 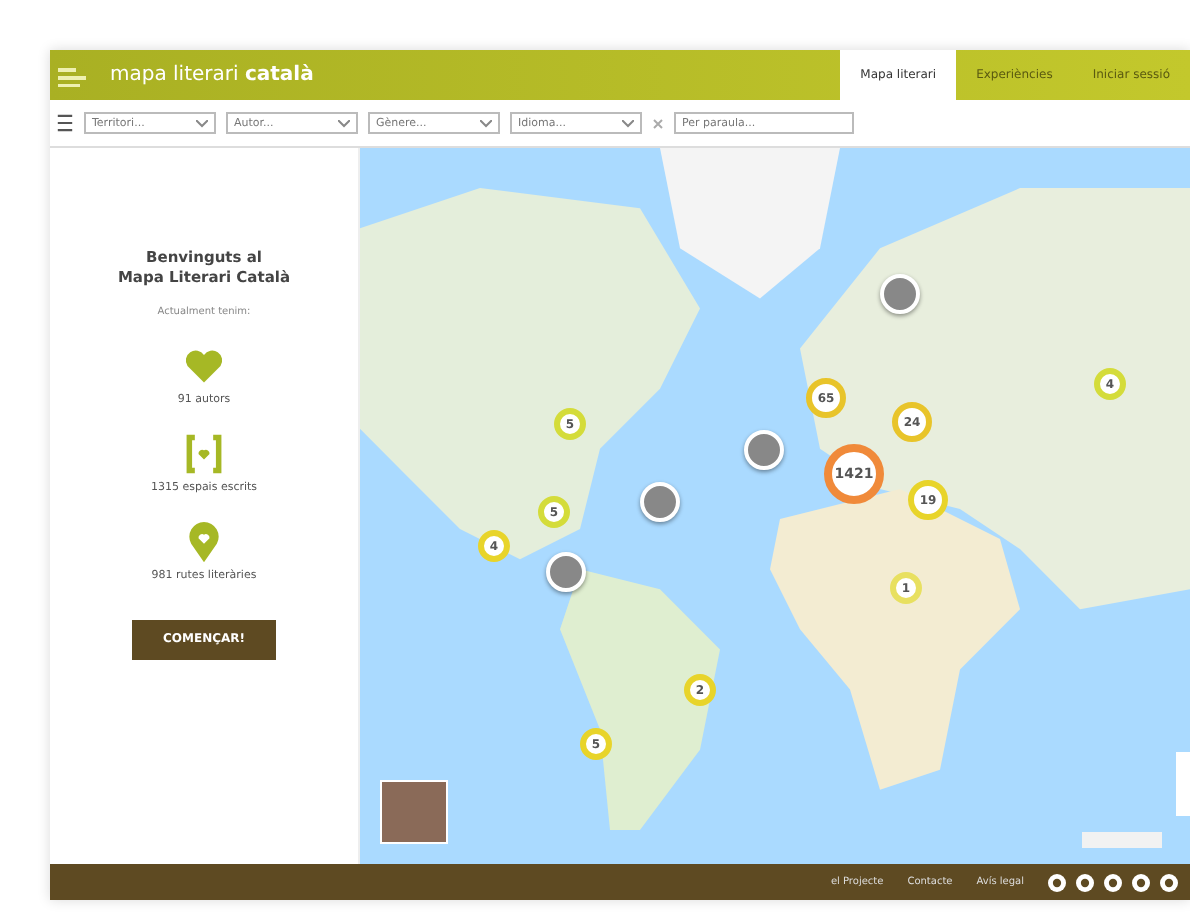 What do you see at coordinates (65, 123) in the screenshot?
I see `filter-icon` at bounding box center [65, 123].